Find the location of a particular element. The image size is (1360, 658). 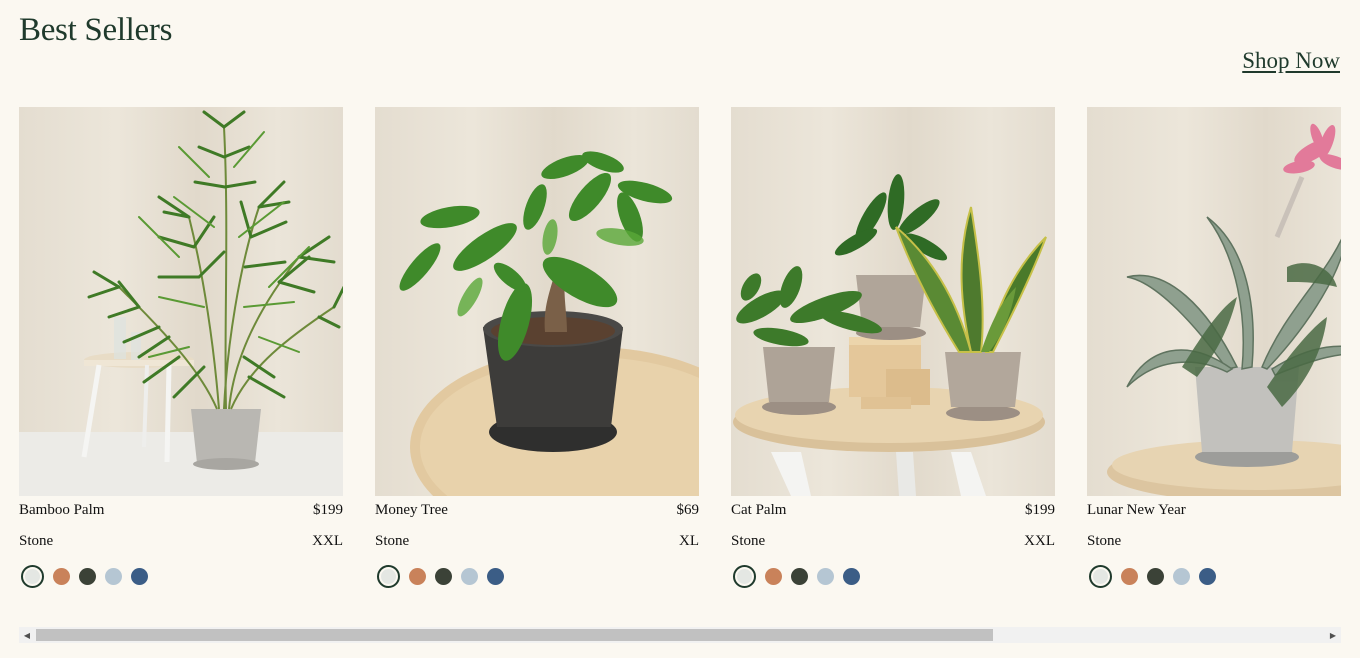

bamboo-palm-photo is located at coordinates (181, 301).